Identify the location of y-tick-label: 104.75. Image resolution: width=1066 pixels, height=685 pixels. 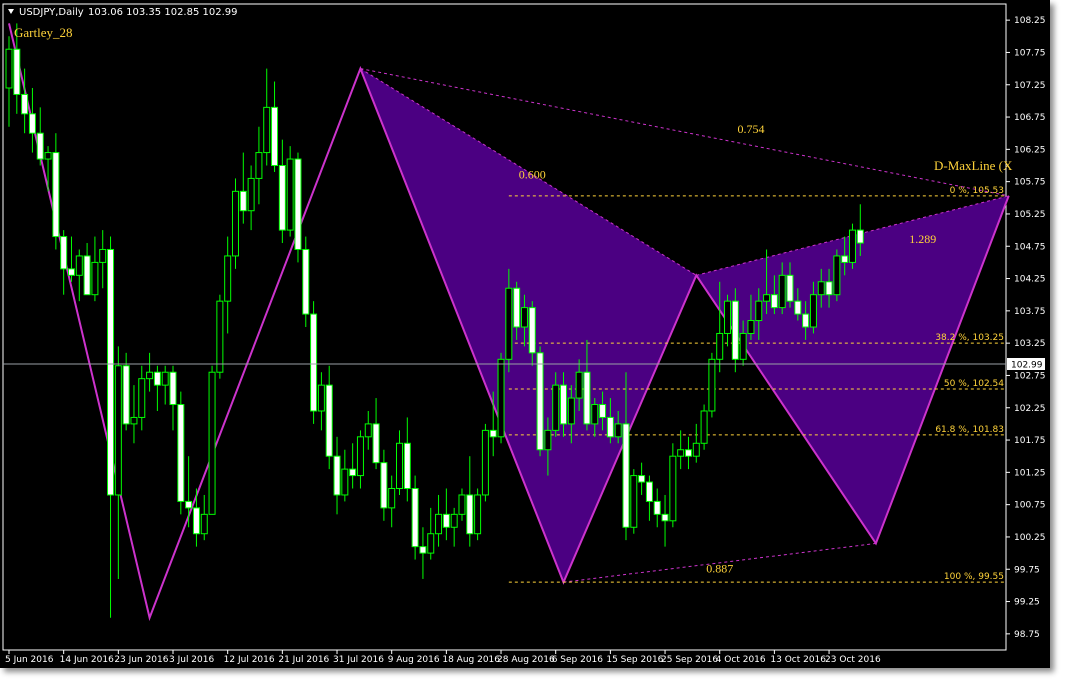
(1030, 247).